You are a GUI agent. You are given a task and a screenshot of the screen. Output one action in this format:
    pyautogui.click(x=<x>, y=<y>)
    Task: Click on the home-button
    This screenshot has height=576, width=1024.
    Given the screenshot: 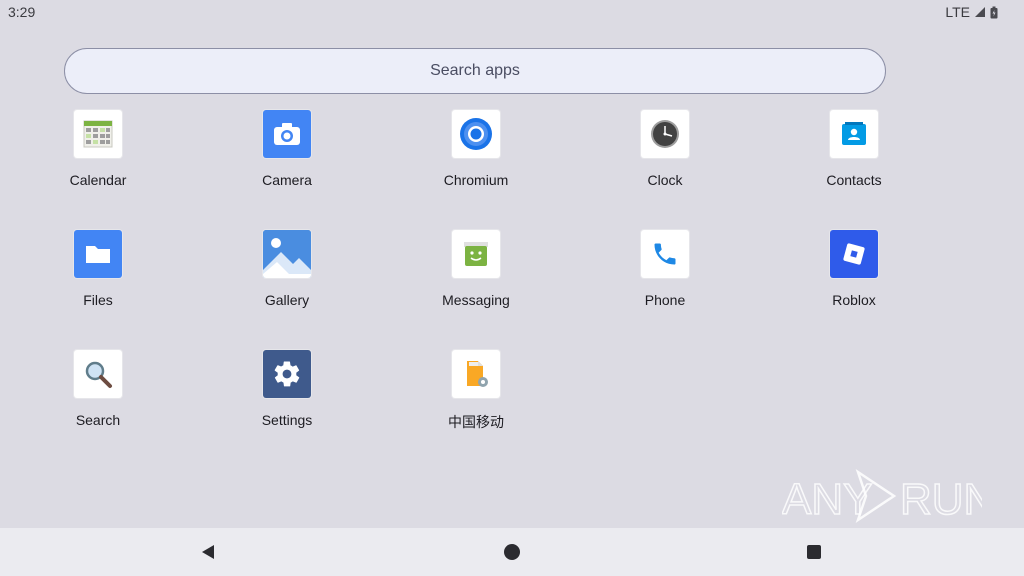 What is the action you would take?
    pyautogui.click(x=512, y=552)
    